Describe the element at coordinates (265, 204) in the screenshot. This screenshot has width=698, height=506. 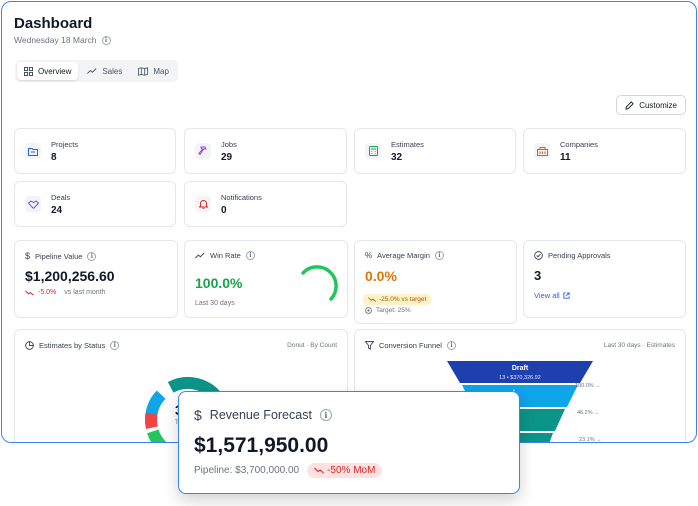
I see `stat-card-notifications: Notifications 0` at that location.